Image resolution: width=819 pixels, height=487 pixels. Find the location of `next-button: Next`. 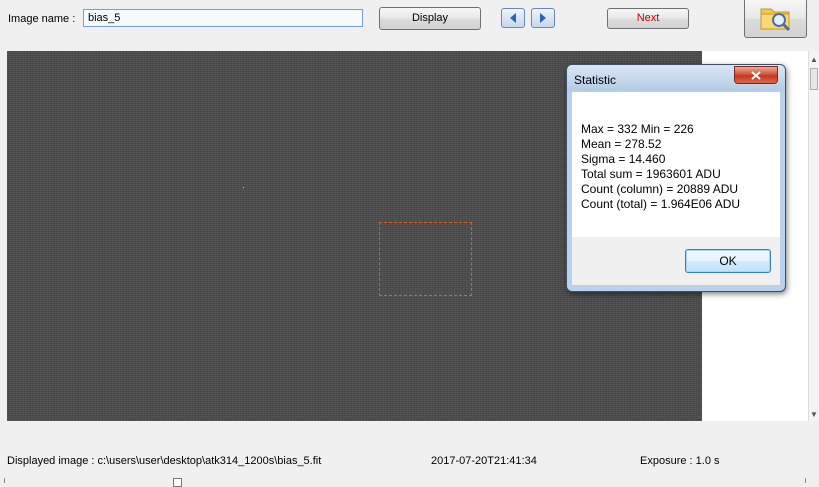

next-button: Next is located at coordinates (648, 18).